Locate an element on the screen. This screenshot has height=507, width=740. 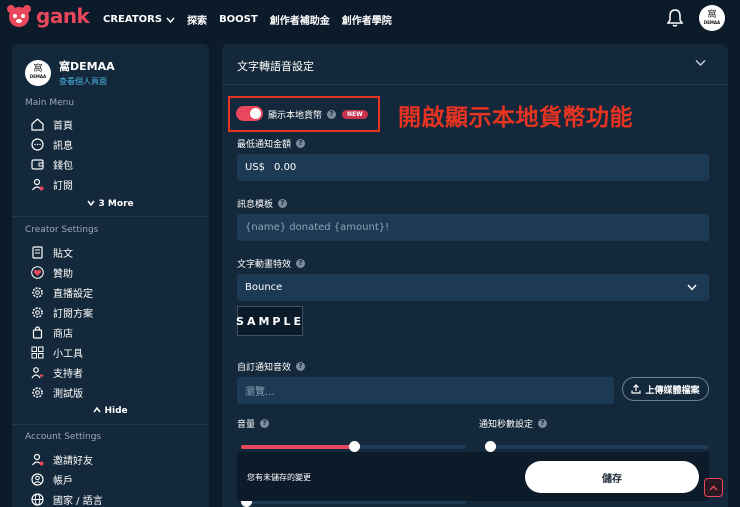
account-icon is located at coordinates (37, 479).